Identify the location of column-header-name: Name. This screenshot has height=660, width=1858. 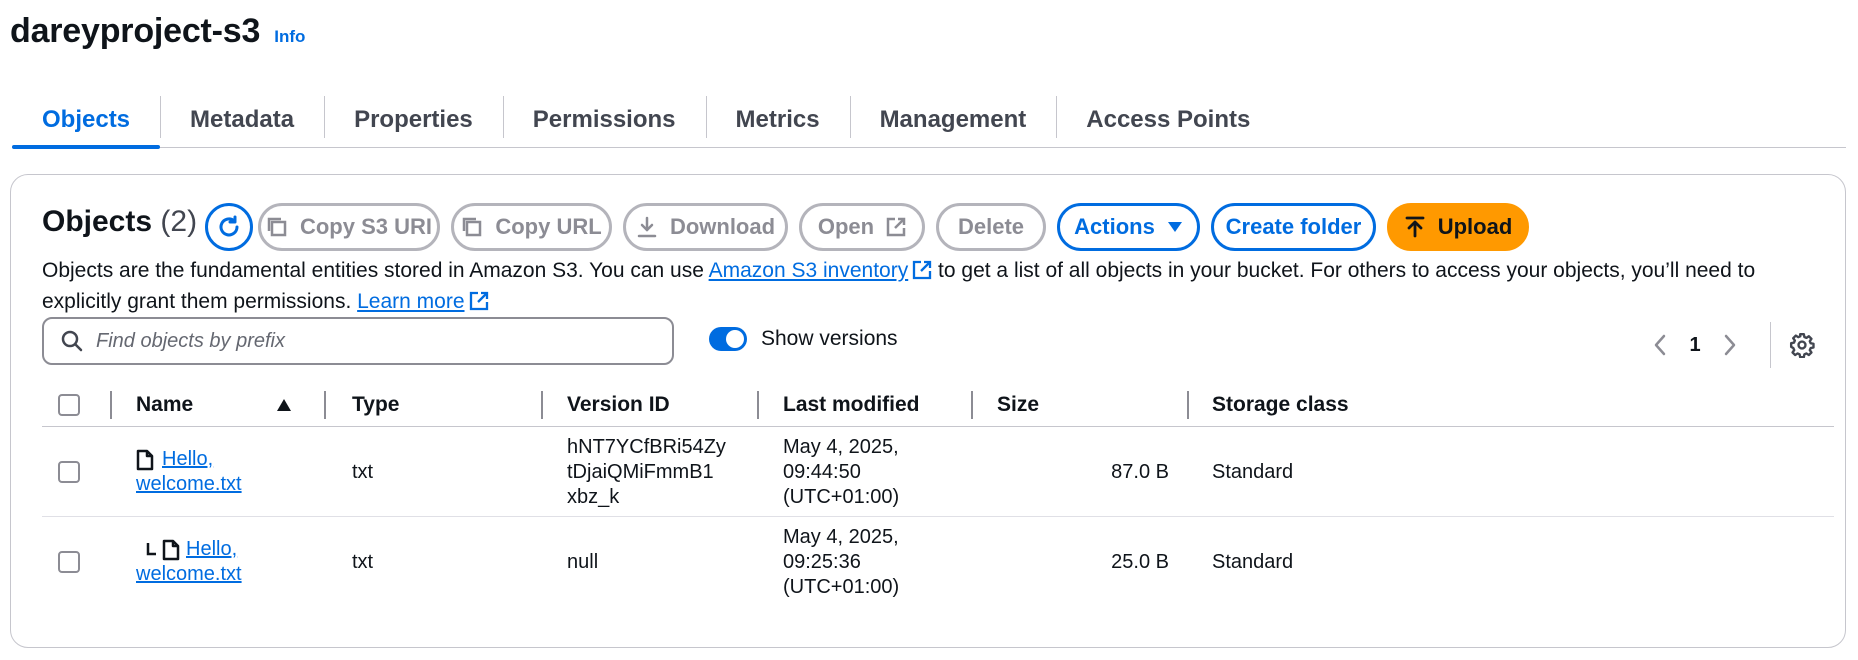
(164, 405).